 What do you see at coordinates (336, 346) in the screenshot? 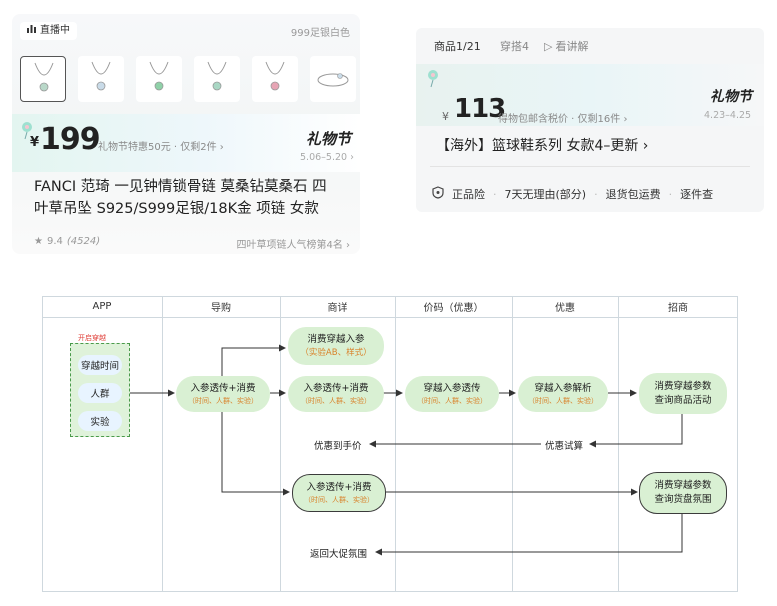
I see `node-detail-consume: 消费穿越入参 （实验AB、样式）` at bounding box center [336, 346].